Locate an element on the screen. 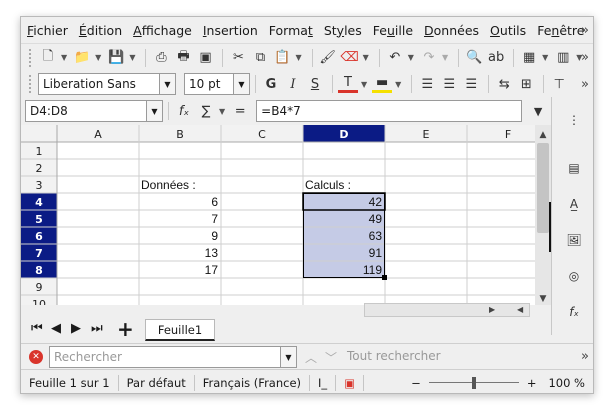 Image resolution: width=614 pixels, height=410 pixels. background-color-icon: ▬ is located at coordinates (382, 84).